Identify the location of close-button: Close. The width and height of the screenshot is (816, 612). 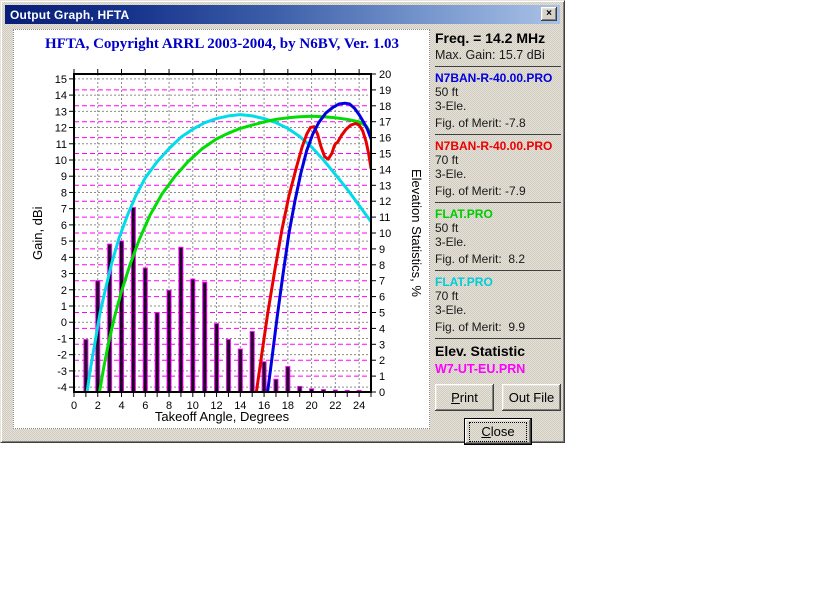
(498, 431).